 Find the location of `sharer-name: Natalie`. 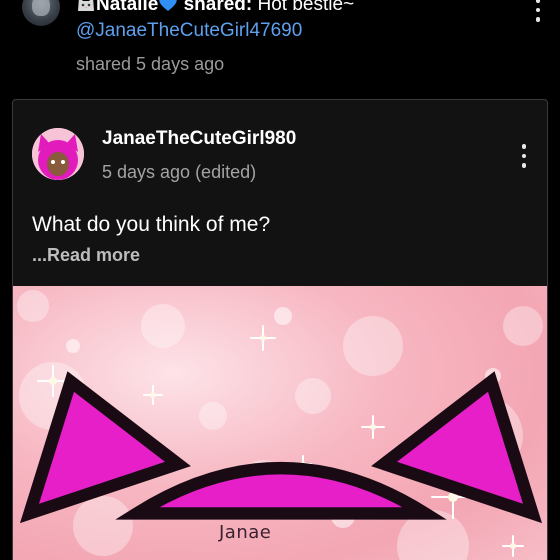

sharer-name: Natalie is located at coordinates (127, 7).